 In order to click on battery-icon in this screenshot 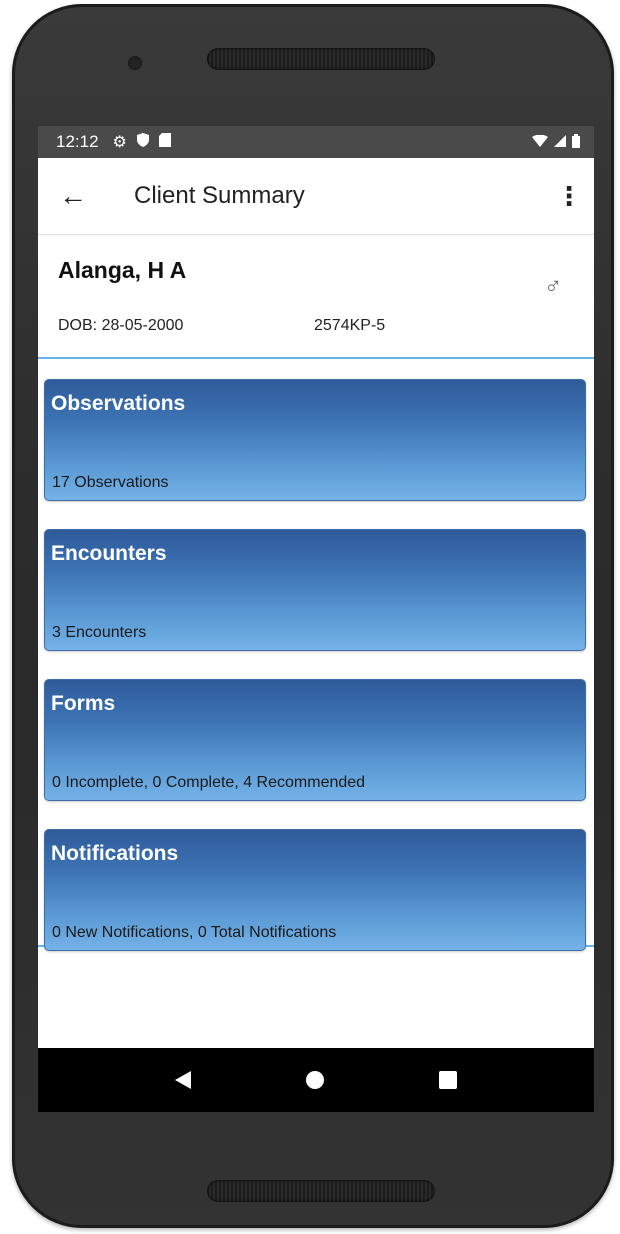, I will do `click(576, 142)`.